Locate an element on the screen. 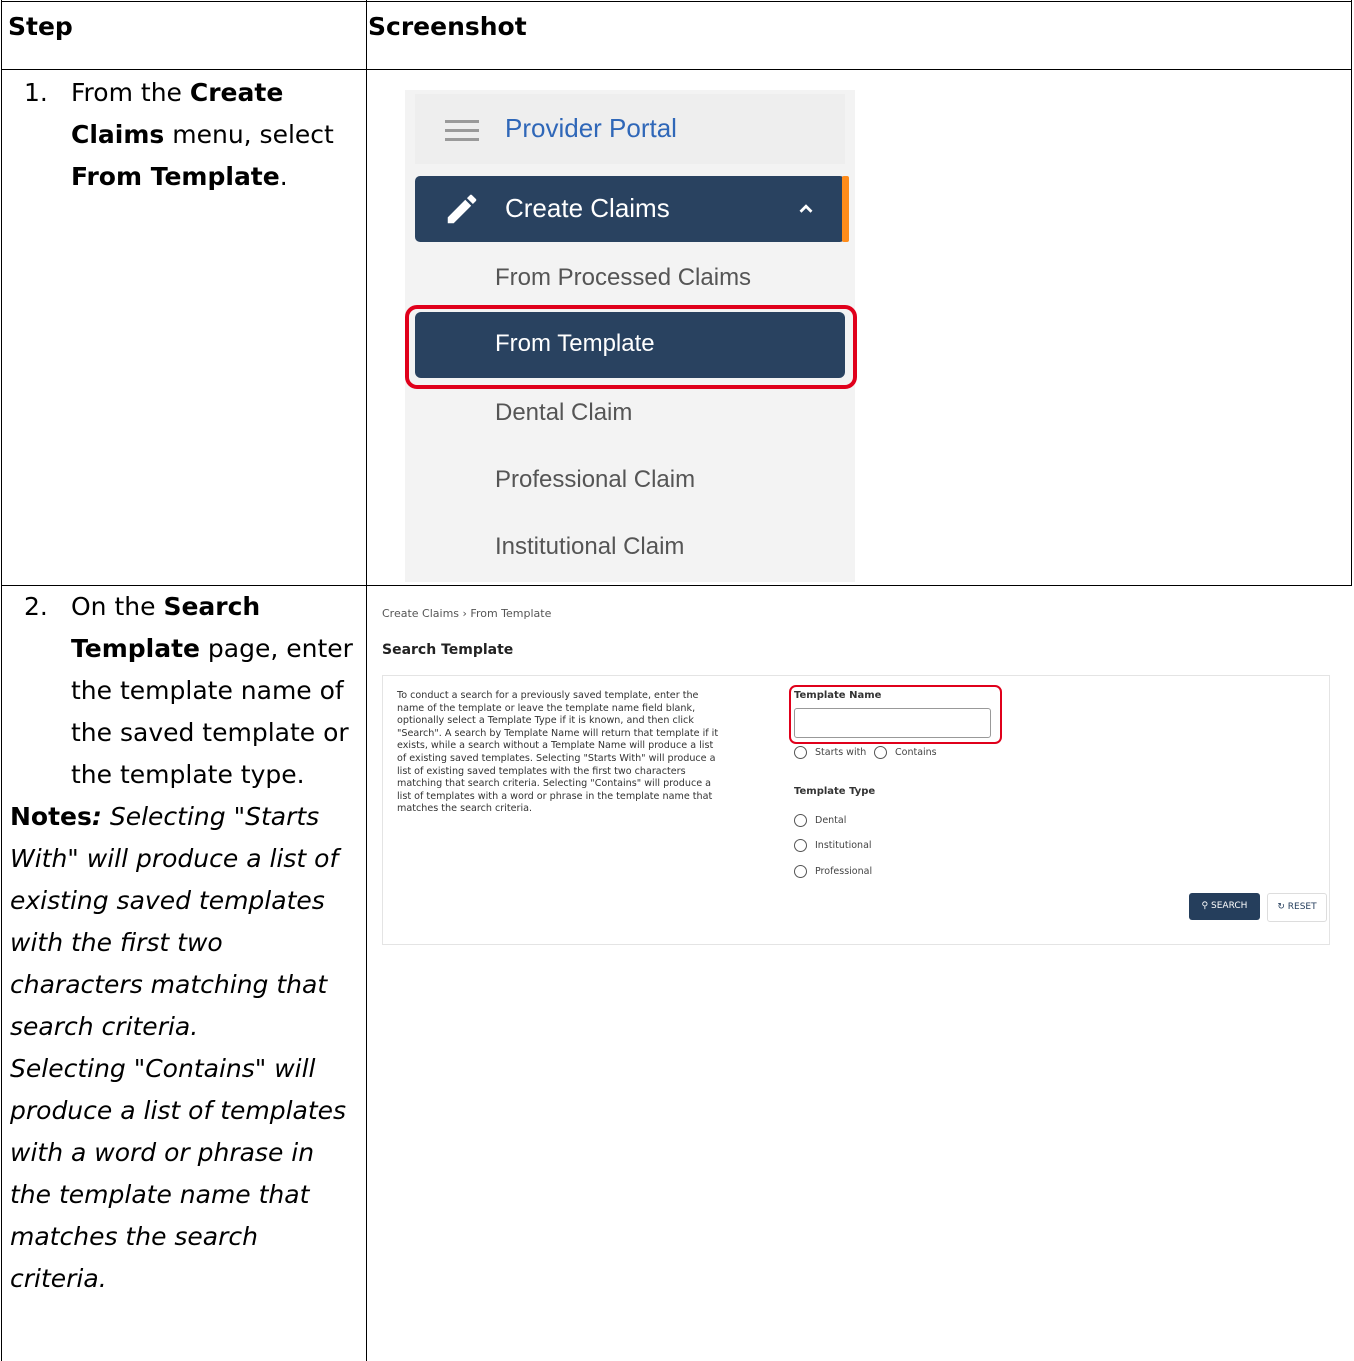 The width and height of the screenshot is (1354, 1361). table-border-right is located at coordinates (1351, 293).